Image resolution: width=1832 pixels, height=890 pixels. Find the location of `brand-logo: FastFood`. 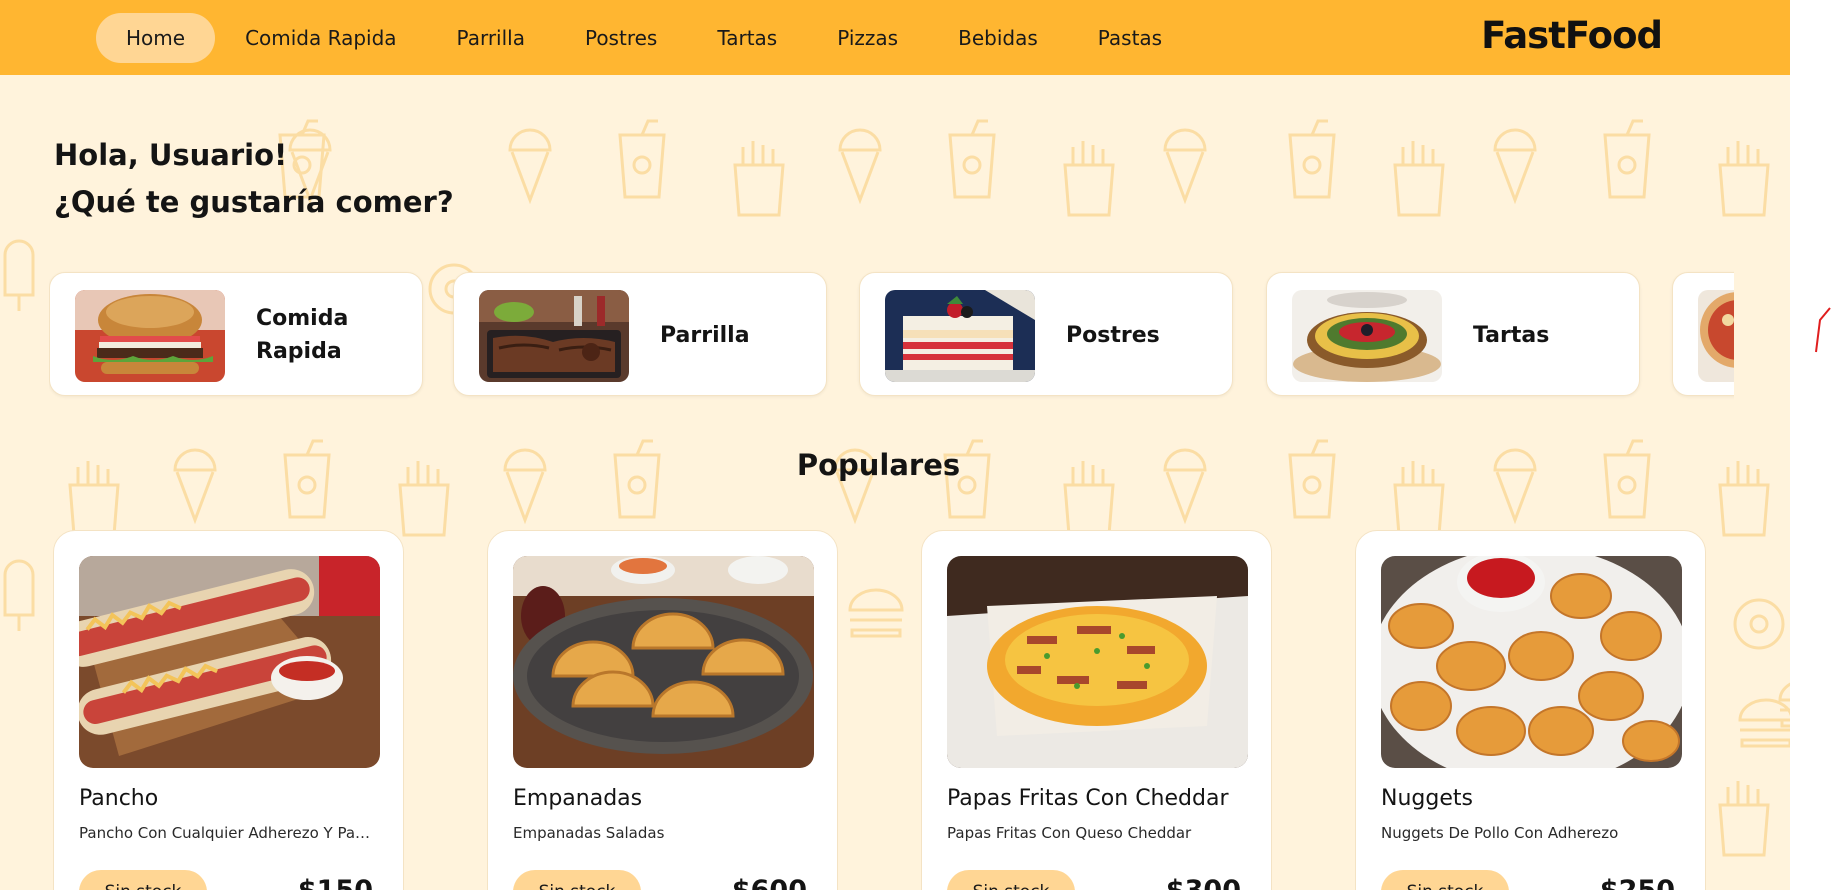

brand-logo: FastFood is located at coordinates (1572, 35).